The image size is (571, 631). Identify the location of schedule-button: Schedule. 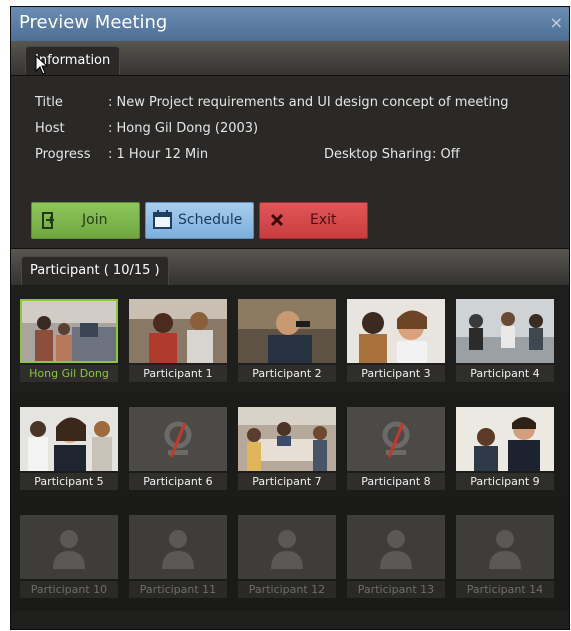
(199, 220).